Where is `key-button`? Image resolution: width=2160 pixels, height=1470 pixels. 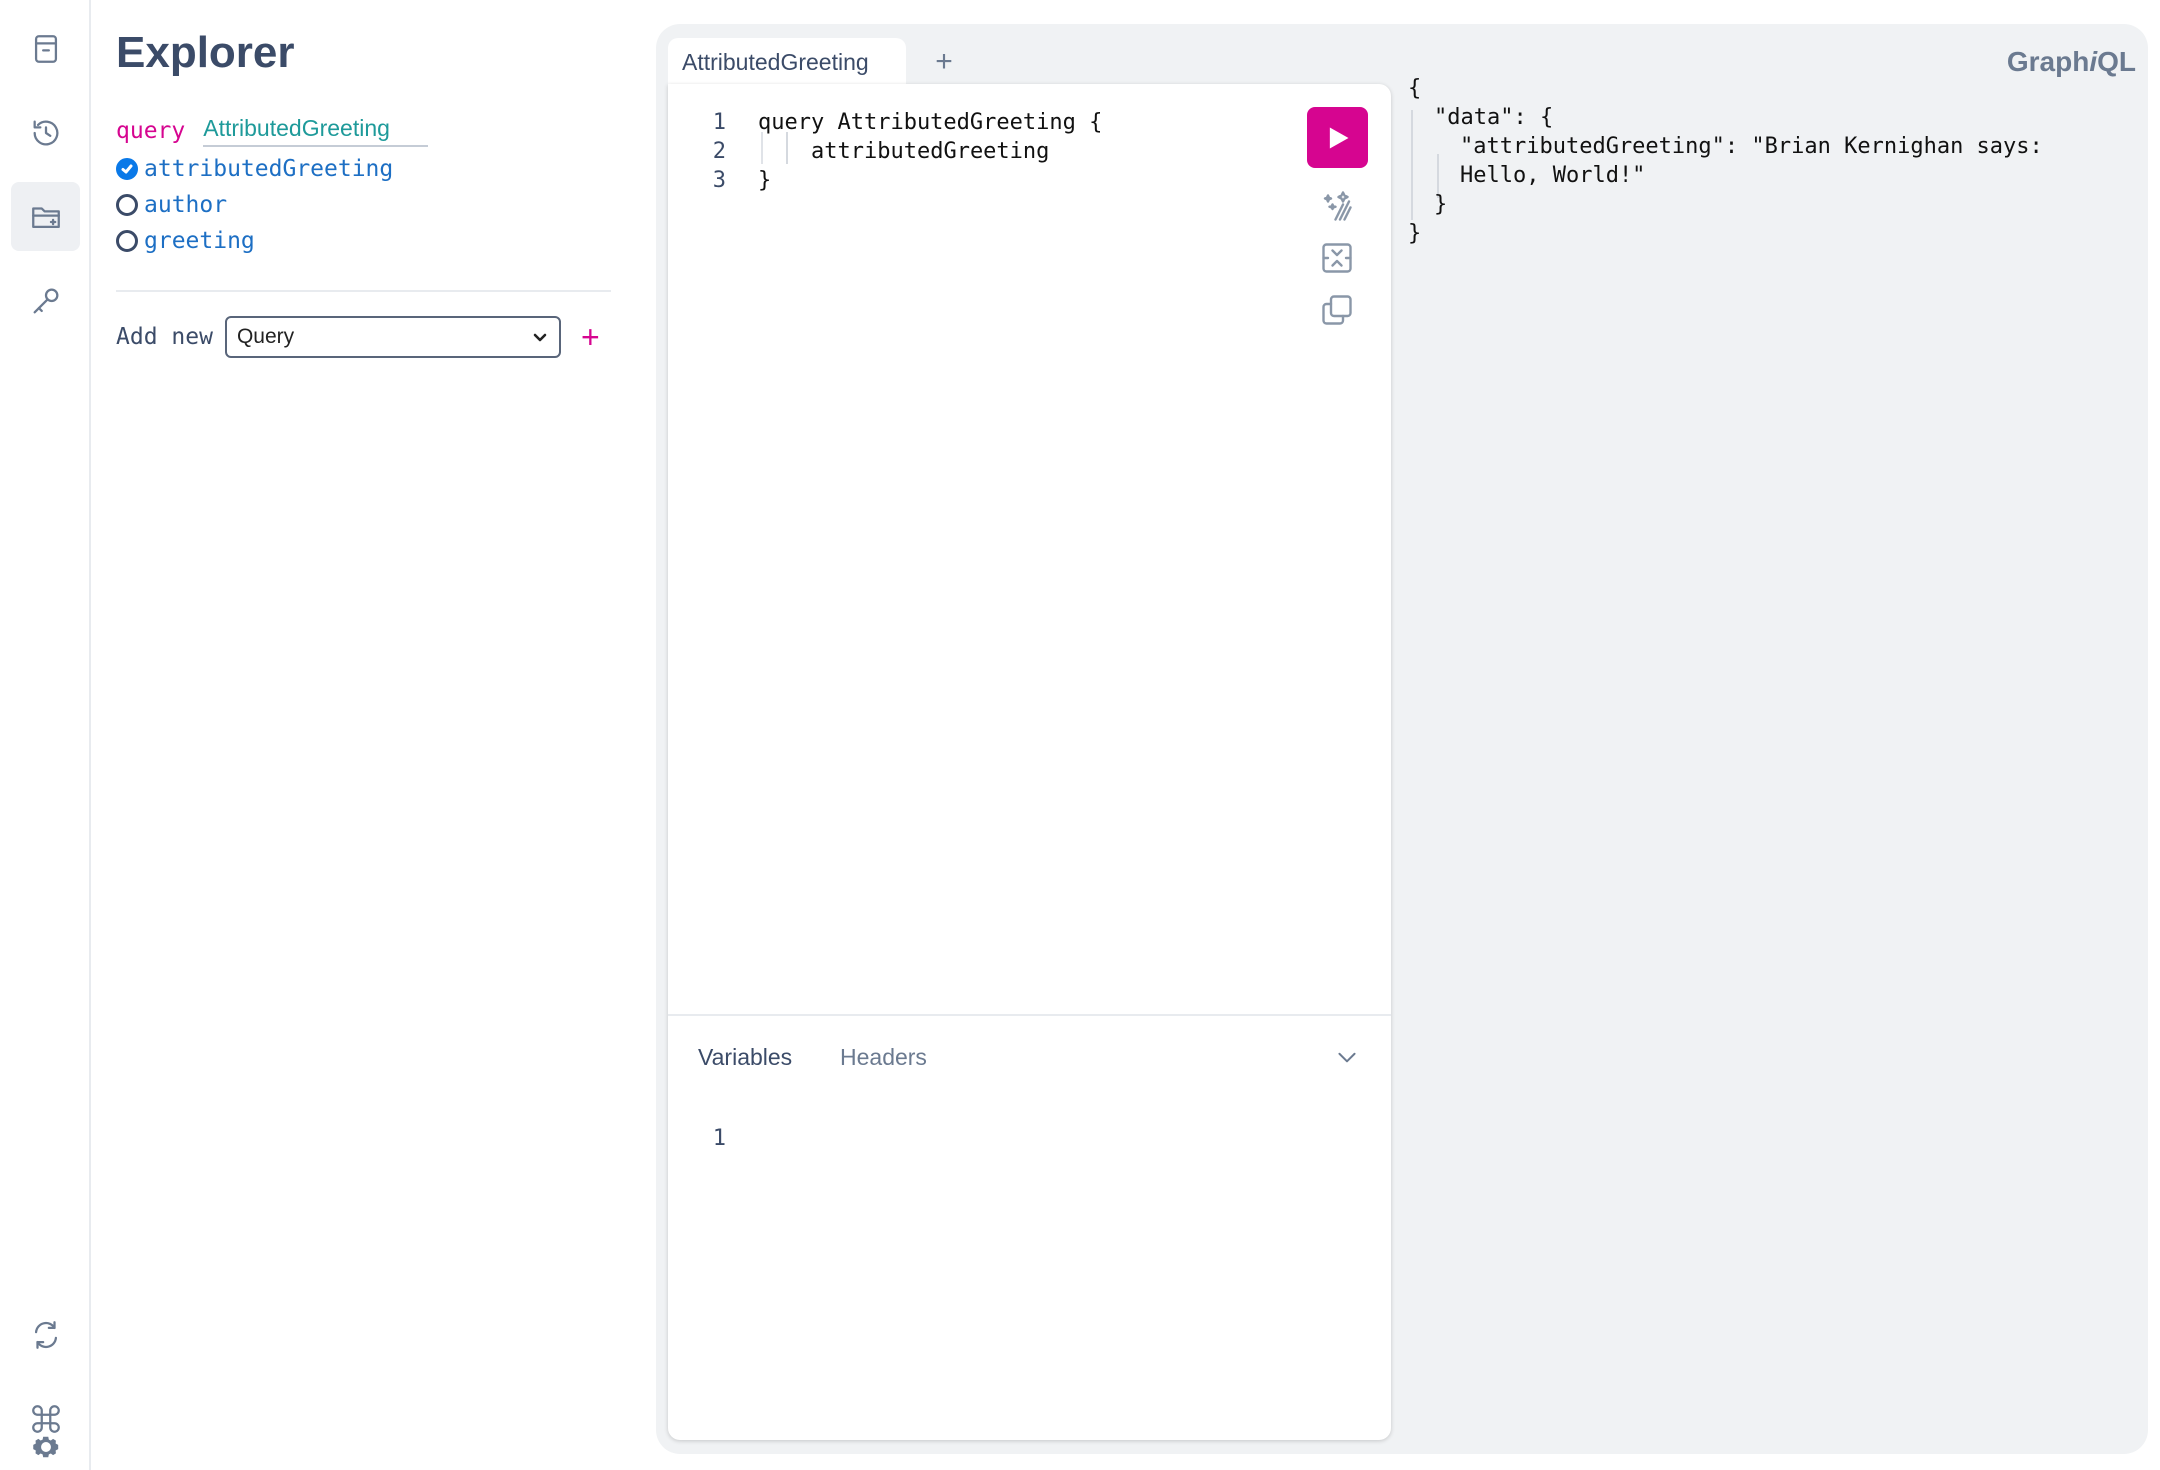
key-button is located at coordinates (45, 300).